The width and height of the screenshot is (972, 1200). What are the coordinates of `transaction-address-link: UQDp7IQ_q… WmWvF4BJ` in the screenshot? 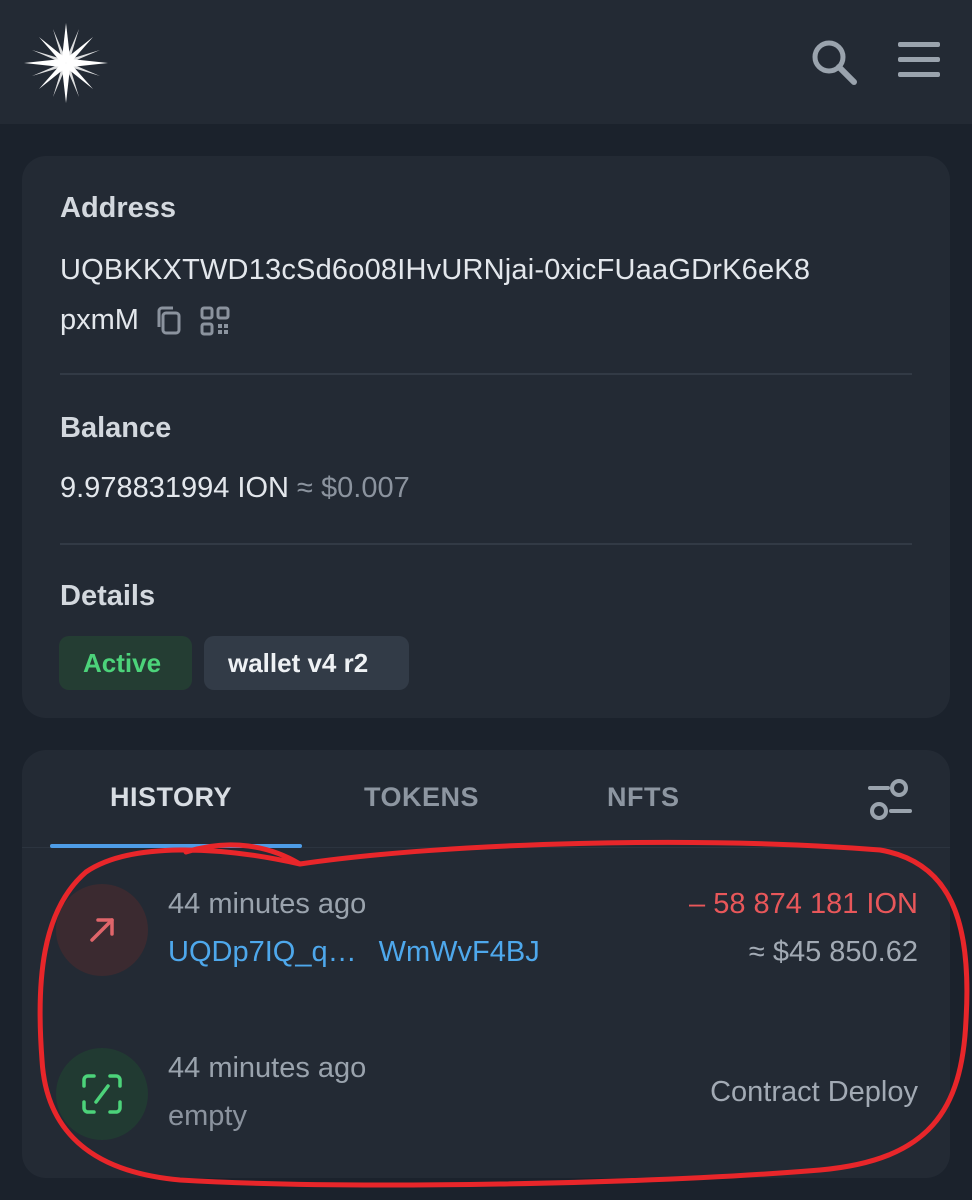 It's located at (354, 952).